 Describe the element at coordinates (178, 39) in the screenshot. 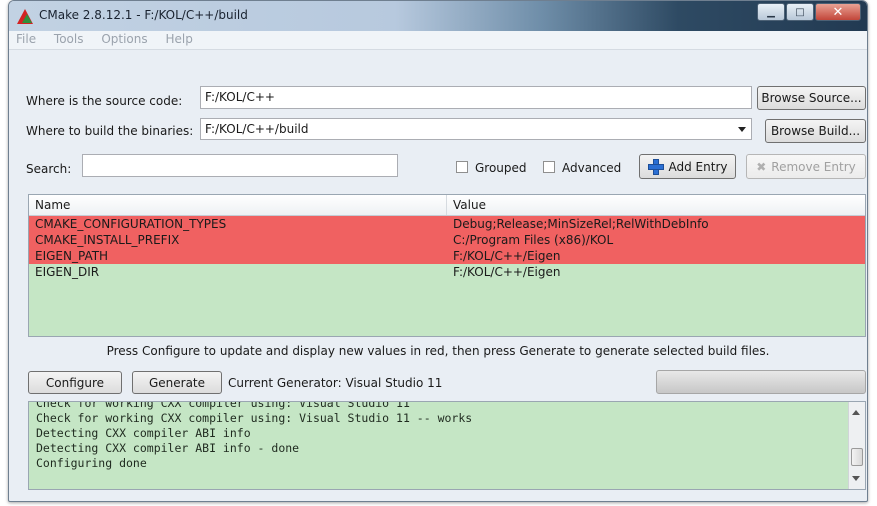

I see `menu-help: Help` at that location.